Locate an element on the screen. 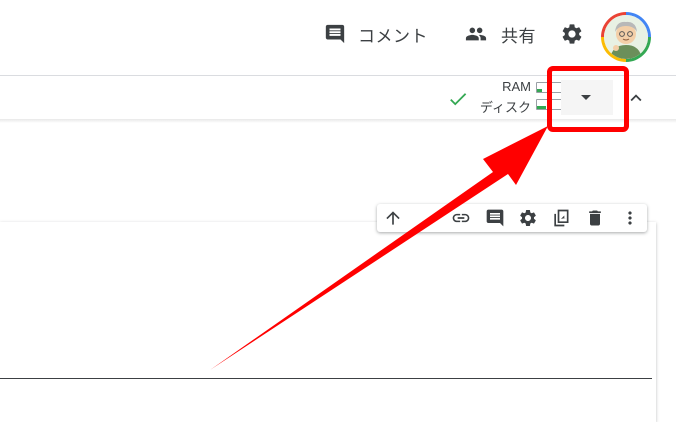 This screenshot has height=422, width=676. arrow-up-icon is located at coordinates (393, 218).